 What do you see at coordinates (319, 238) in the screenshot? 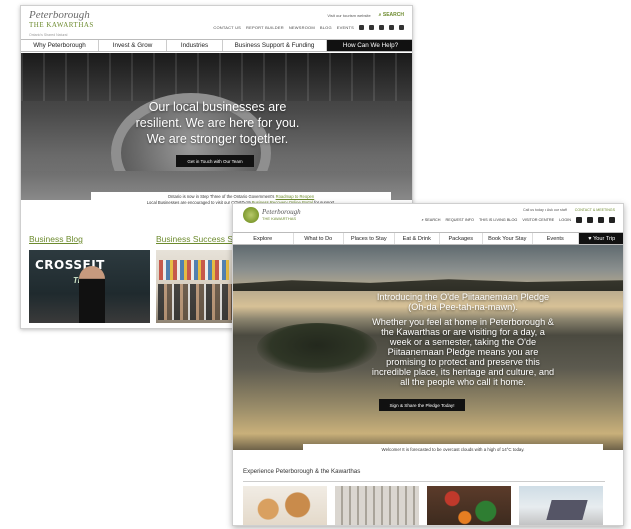
I see `nav-what-to-do: What to Do` at bounding box center [319, 238].